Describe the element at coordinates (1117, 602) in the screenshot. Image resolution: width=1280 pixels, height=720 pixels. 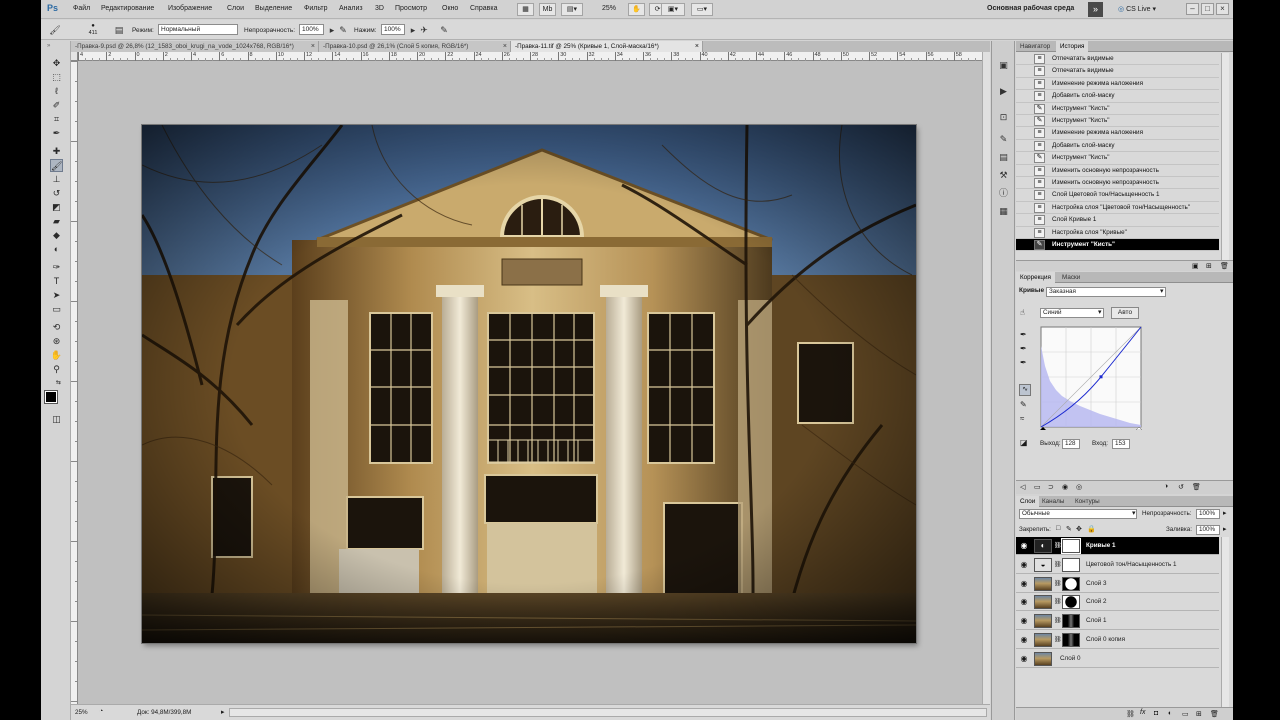
I see `layer-row: ◉ ⛓ Слой 2` at that location.